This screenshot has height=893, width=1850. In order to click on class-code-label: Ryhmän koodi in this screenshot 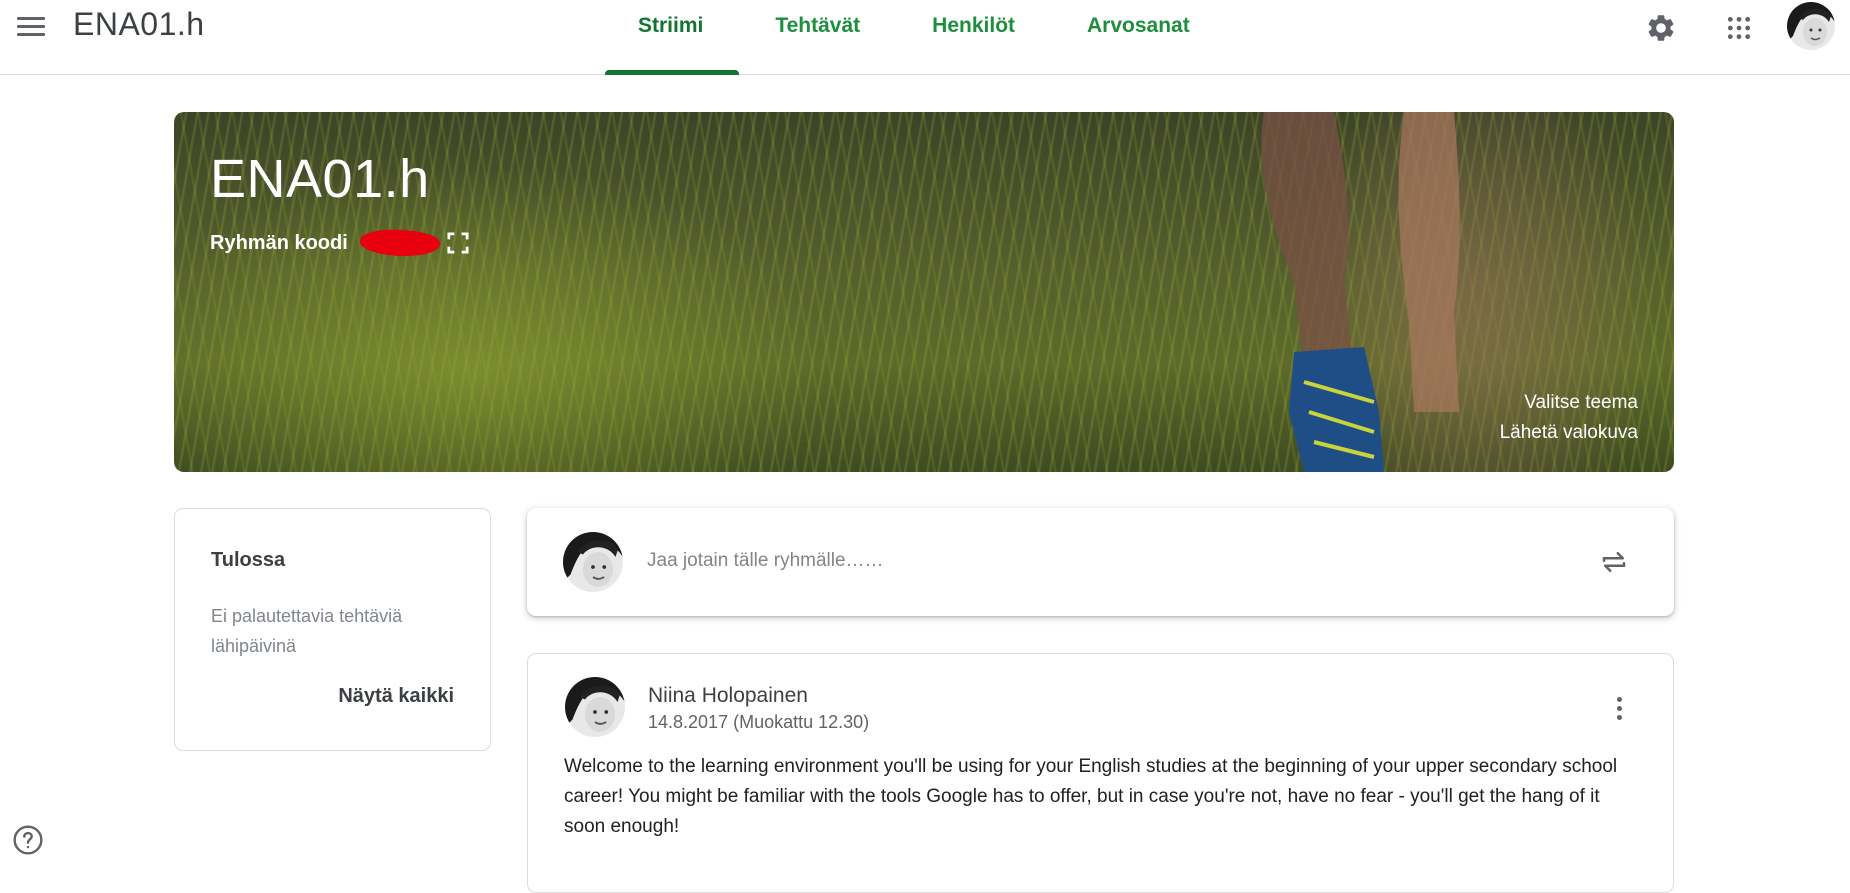, I will do `click(279, 242)`.